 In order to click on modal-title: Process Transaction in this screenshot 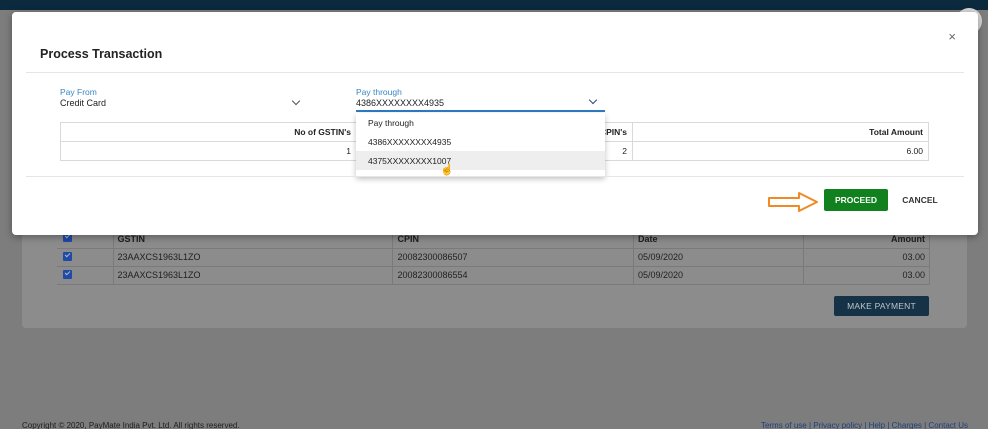, I will do `click(101, 54)`.